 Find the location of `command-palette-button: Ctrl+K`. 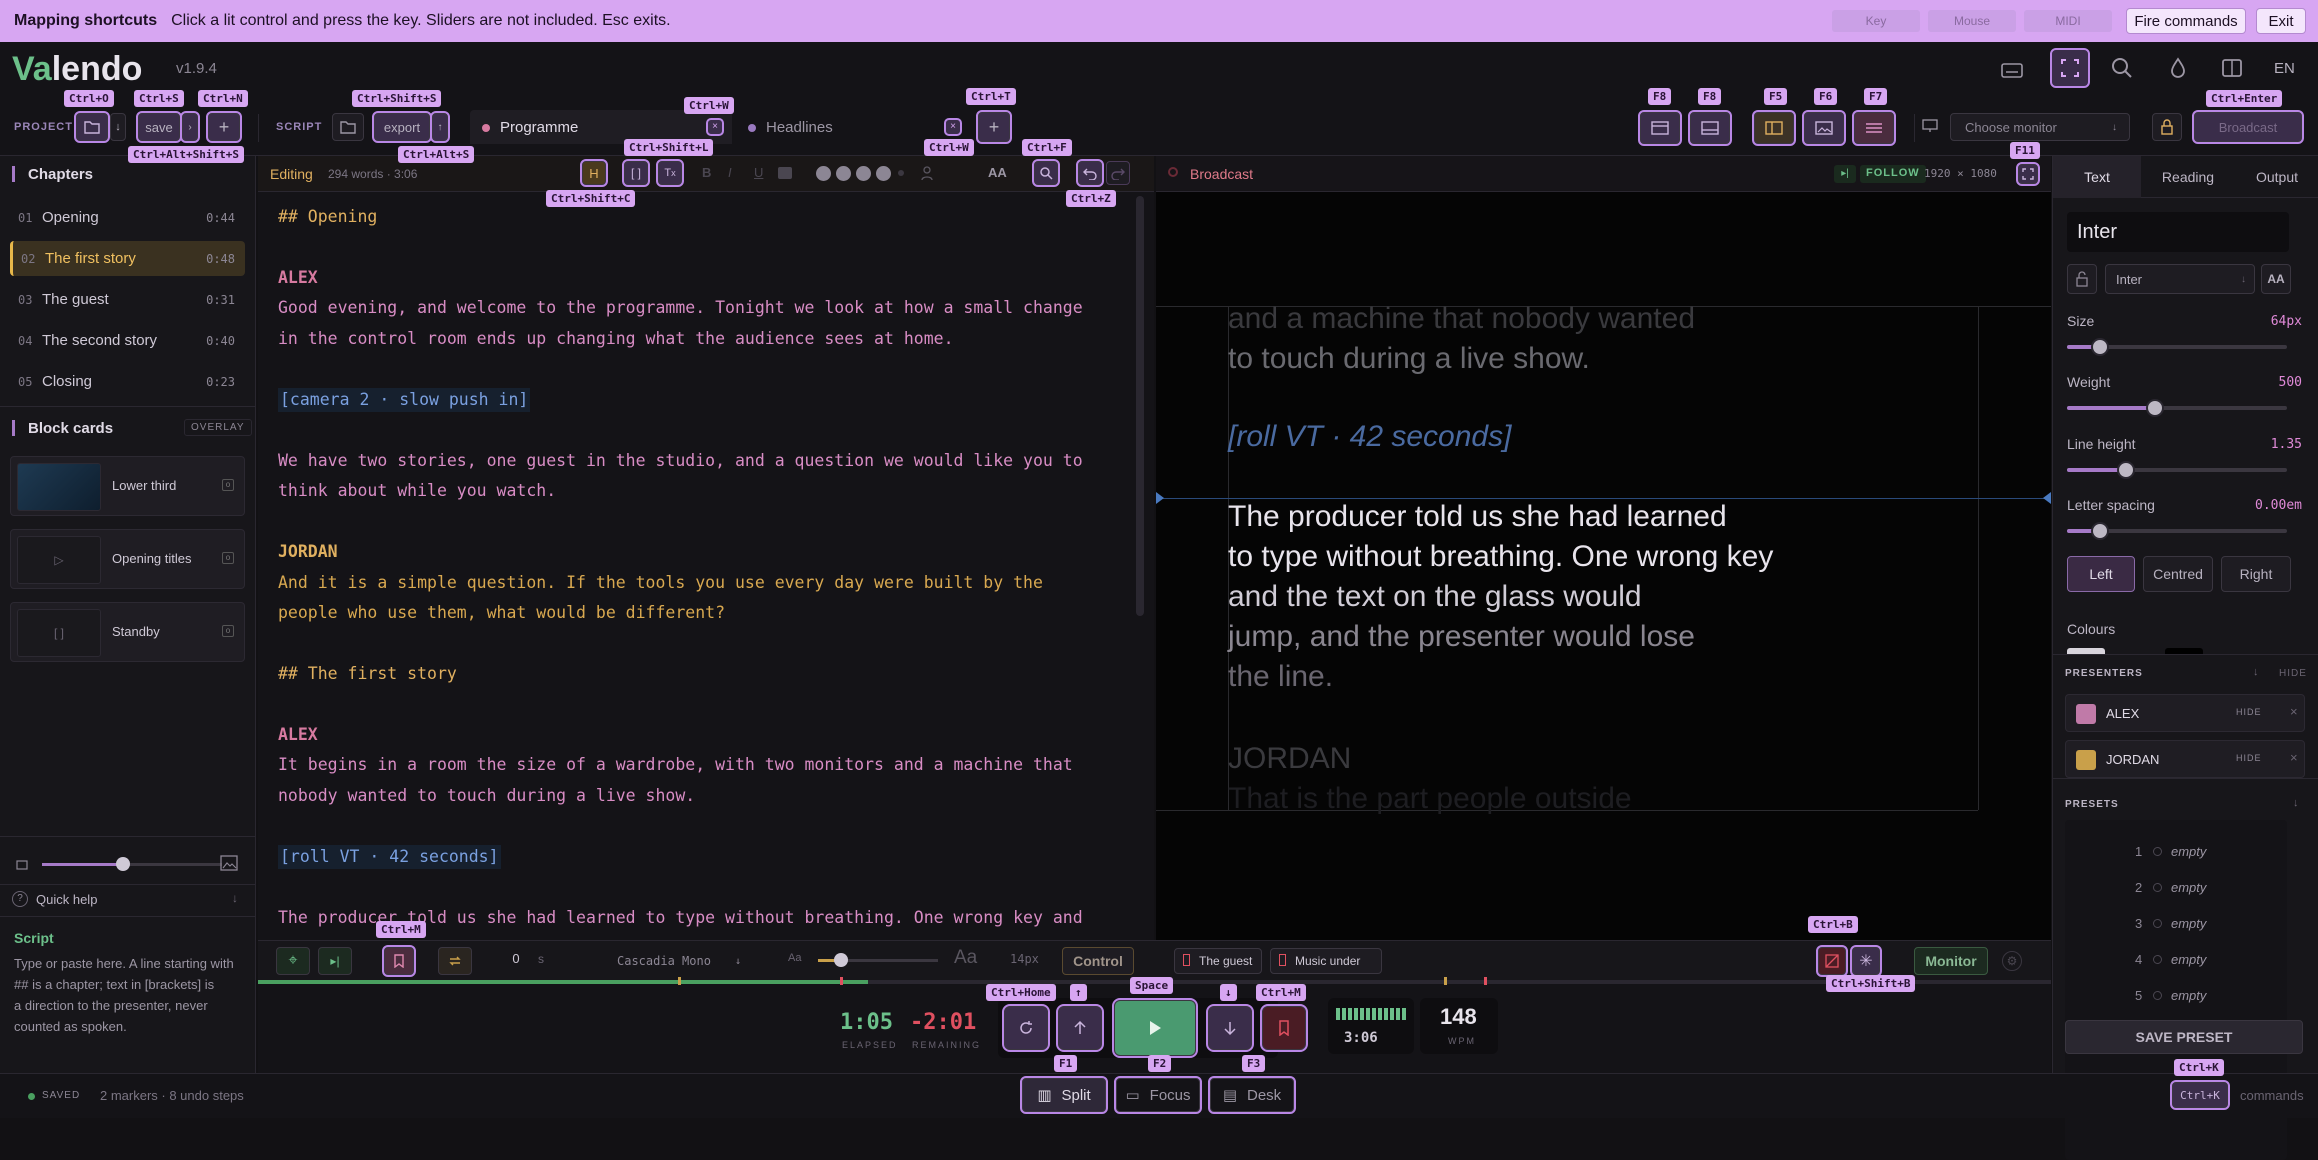

command-palette-button: Ctrl+K is located at coordinates (2200, 1095).